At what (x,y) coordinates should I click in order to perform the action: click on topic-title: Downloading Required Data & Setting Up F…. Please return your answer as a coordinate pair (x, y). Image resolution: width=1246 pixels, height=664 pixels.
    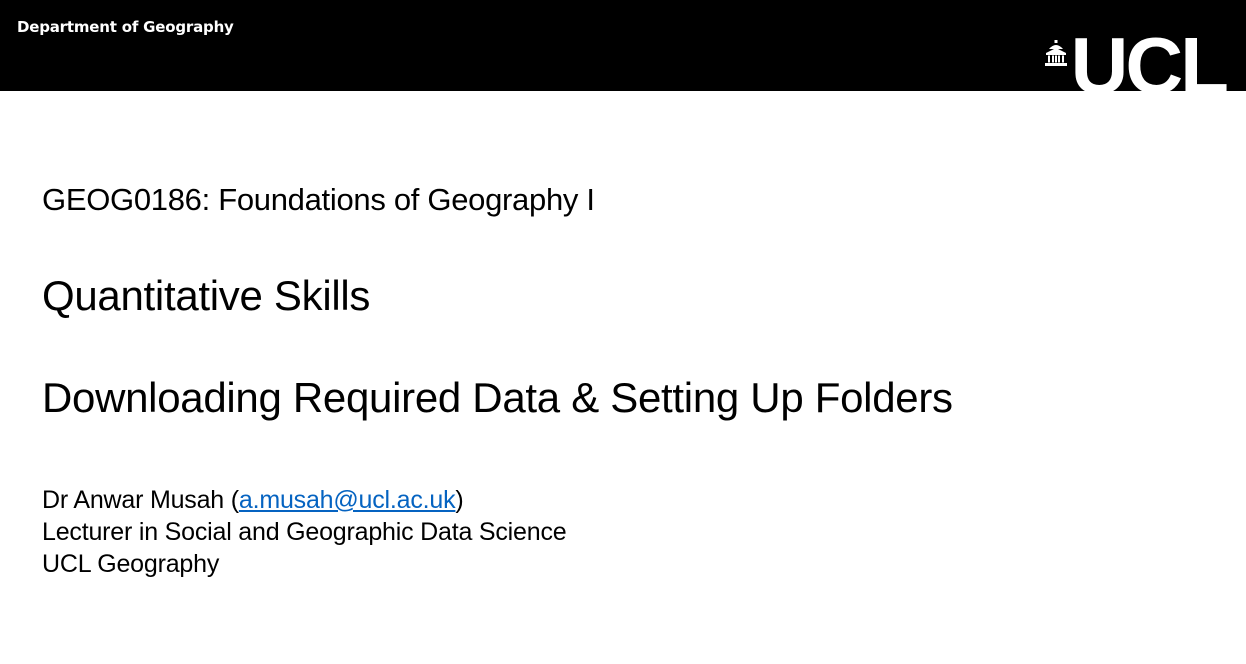
    Looking at the image, I should click on (497, 397).